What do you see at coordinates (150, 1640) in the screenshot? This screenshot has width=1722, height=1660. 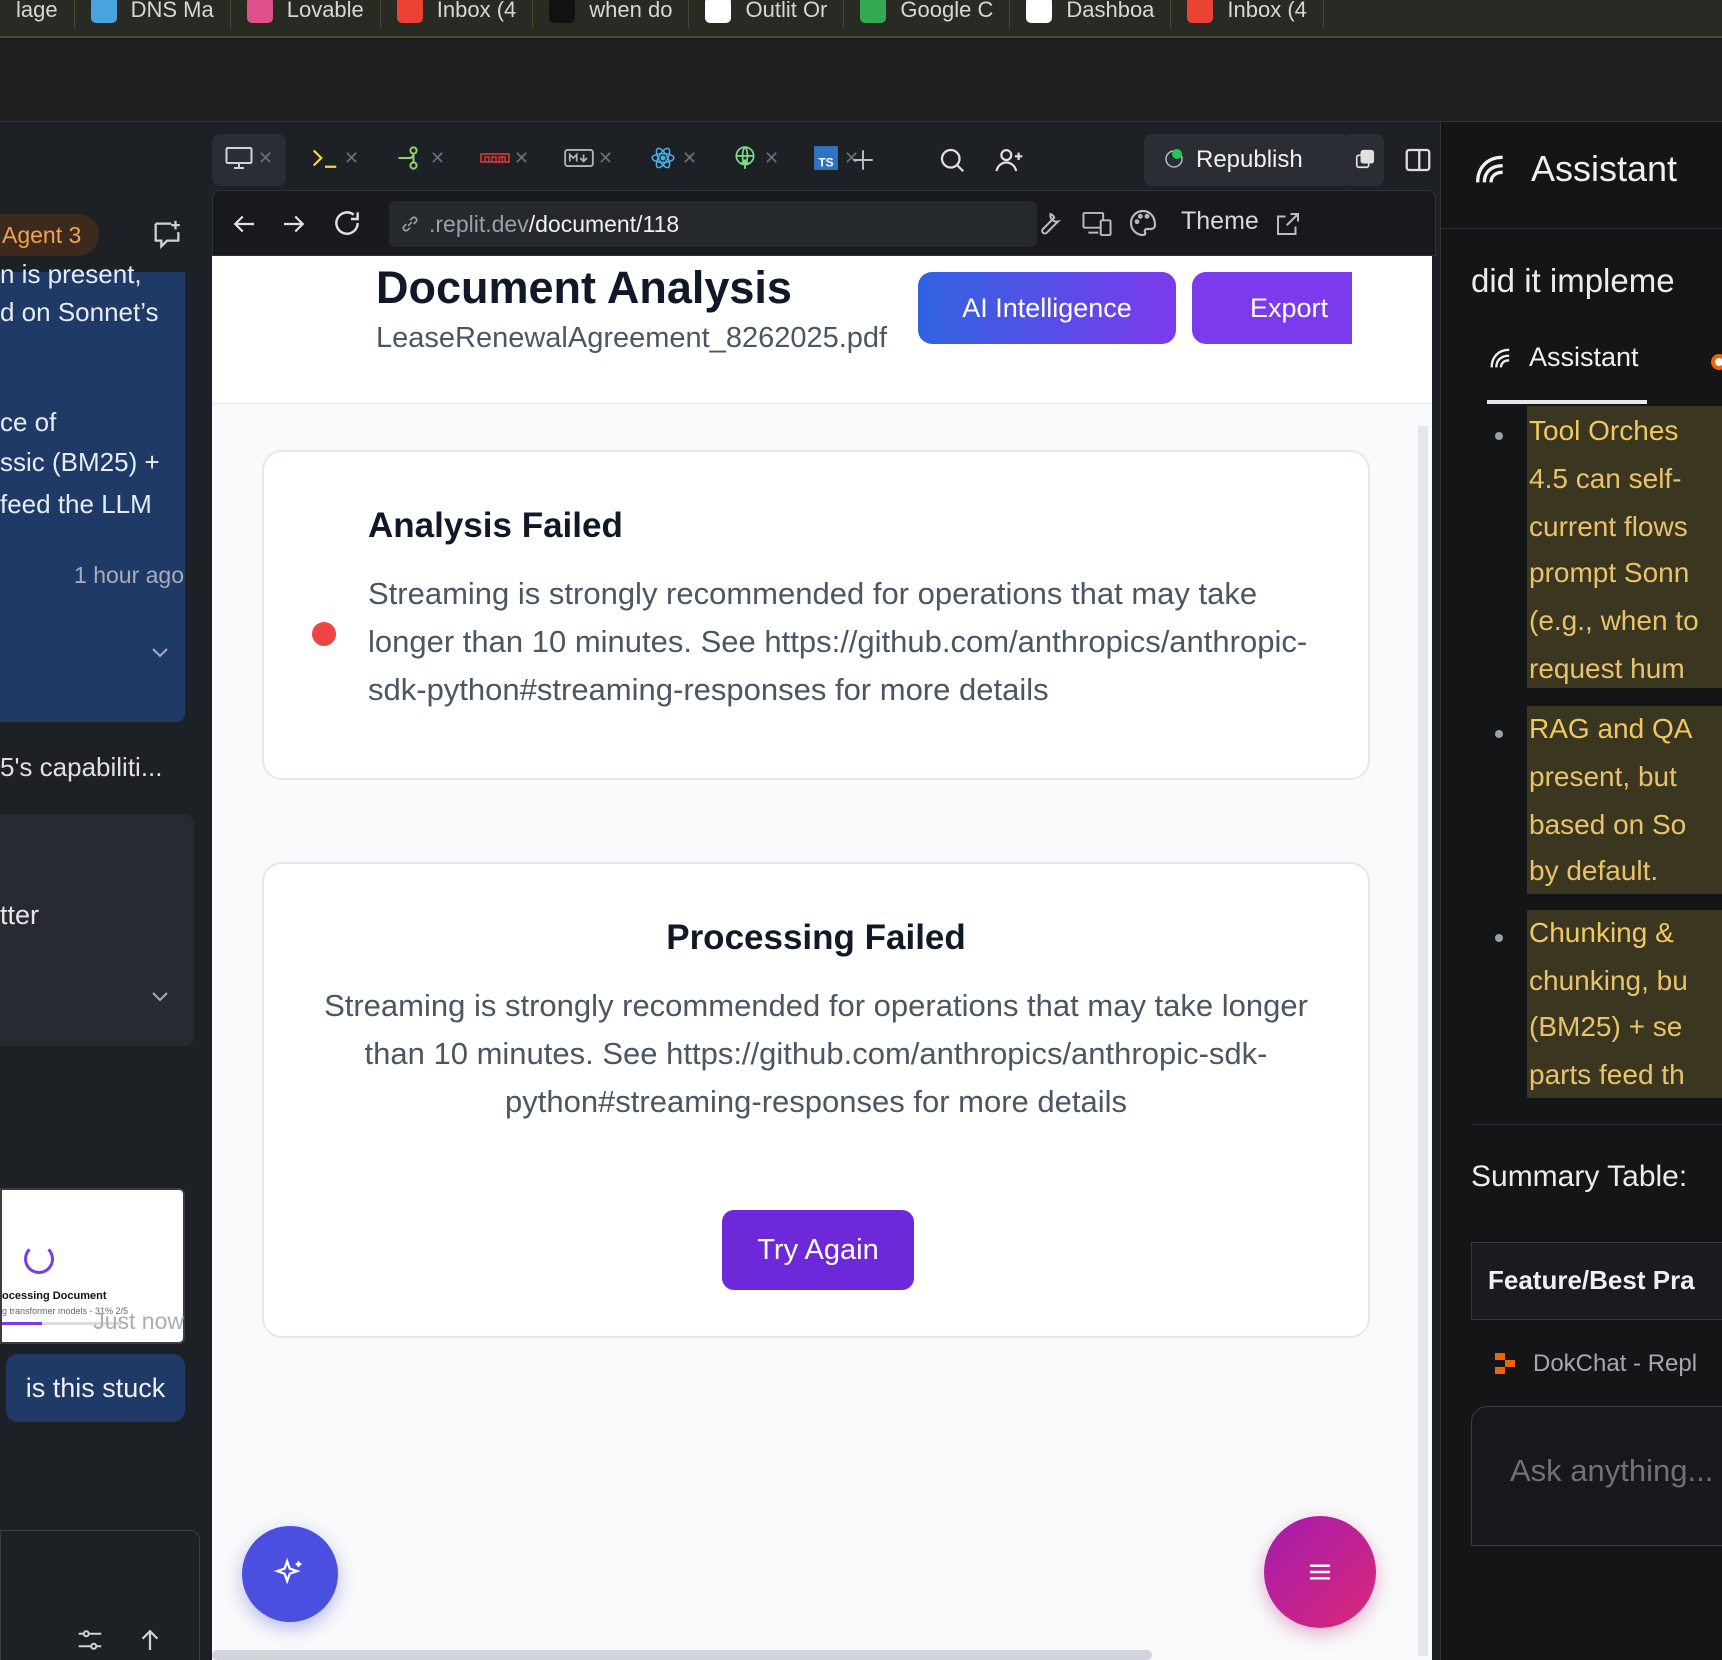 I see `arrow-up-icon` at bounding box center [150, 1640].